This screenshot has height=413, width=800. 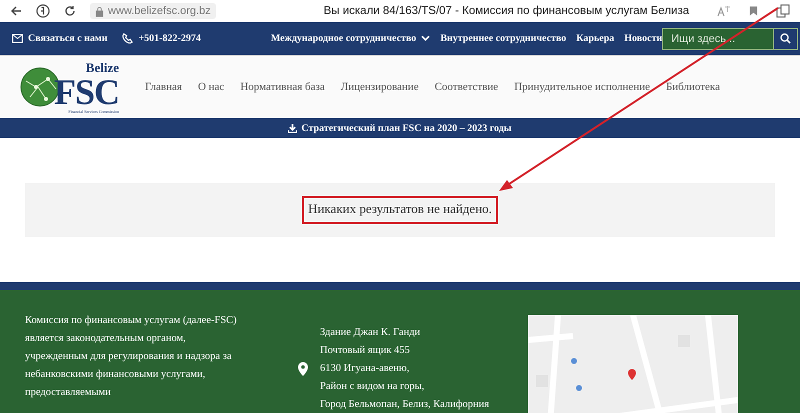 What do you see at coordinates (425, 38) in the screenshot?
I see `chevron-down-icon` at bounding box center [425, 38].